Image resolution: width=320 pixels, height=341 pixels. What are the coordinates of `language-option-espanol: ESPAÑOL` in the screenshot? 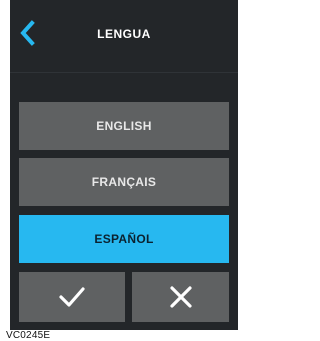 It's located at (124, 239).